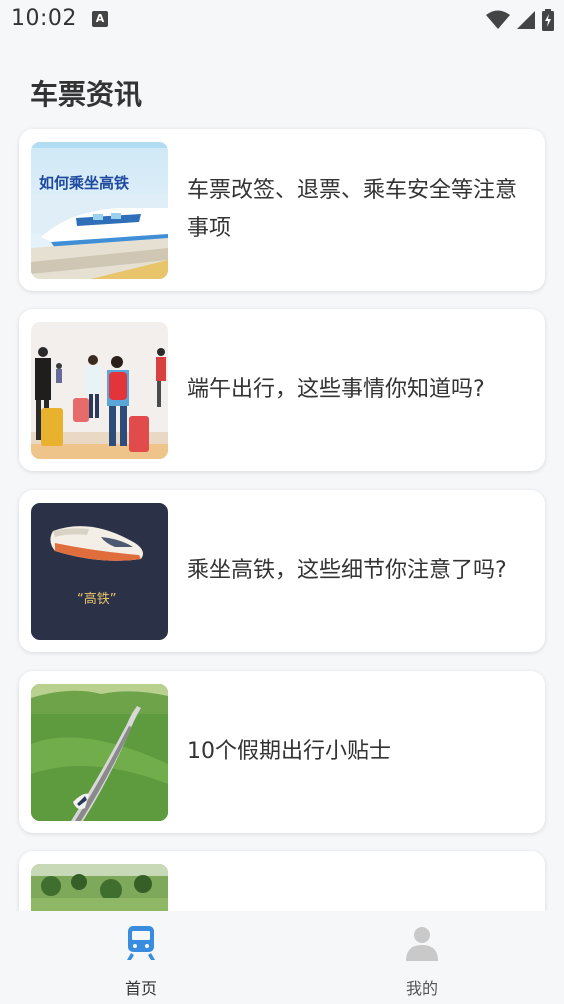  Describe the element at coordinates (548, 20) in the screenshot. I see `battery-icon` at that location.